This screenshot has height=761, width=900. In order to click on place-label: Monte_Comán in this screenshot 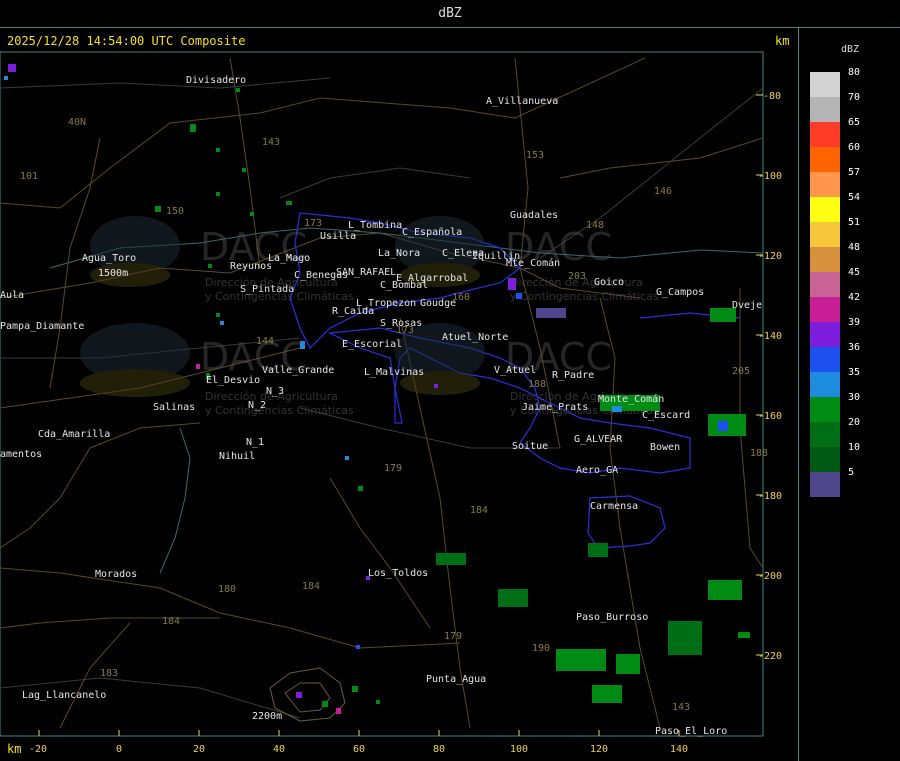, I will do `click(631, 399)`.